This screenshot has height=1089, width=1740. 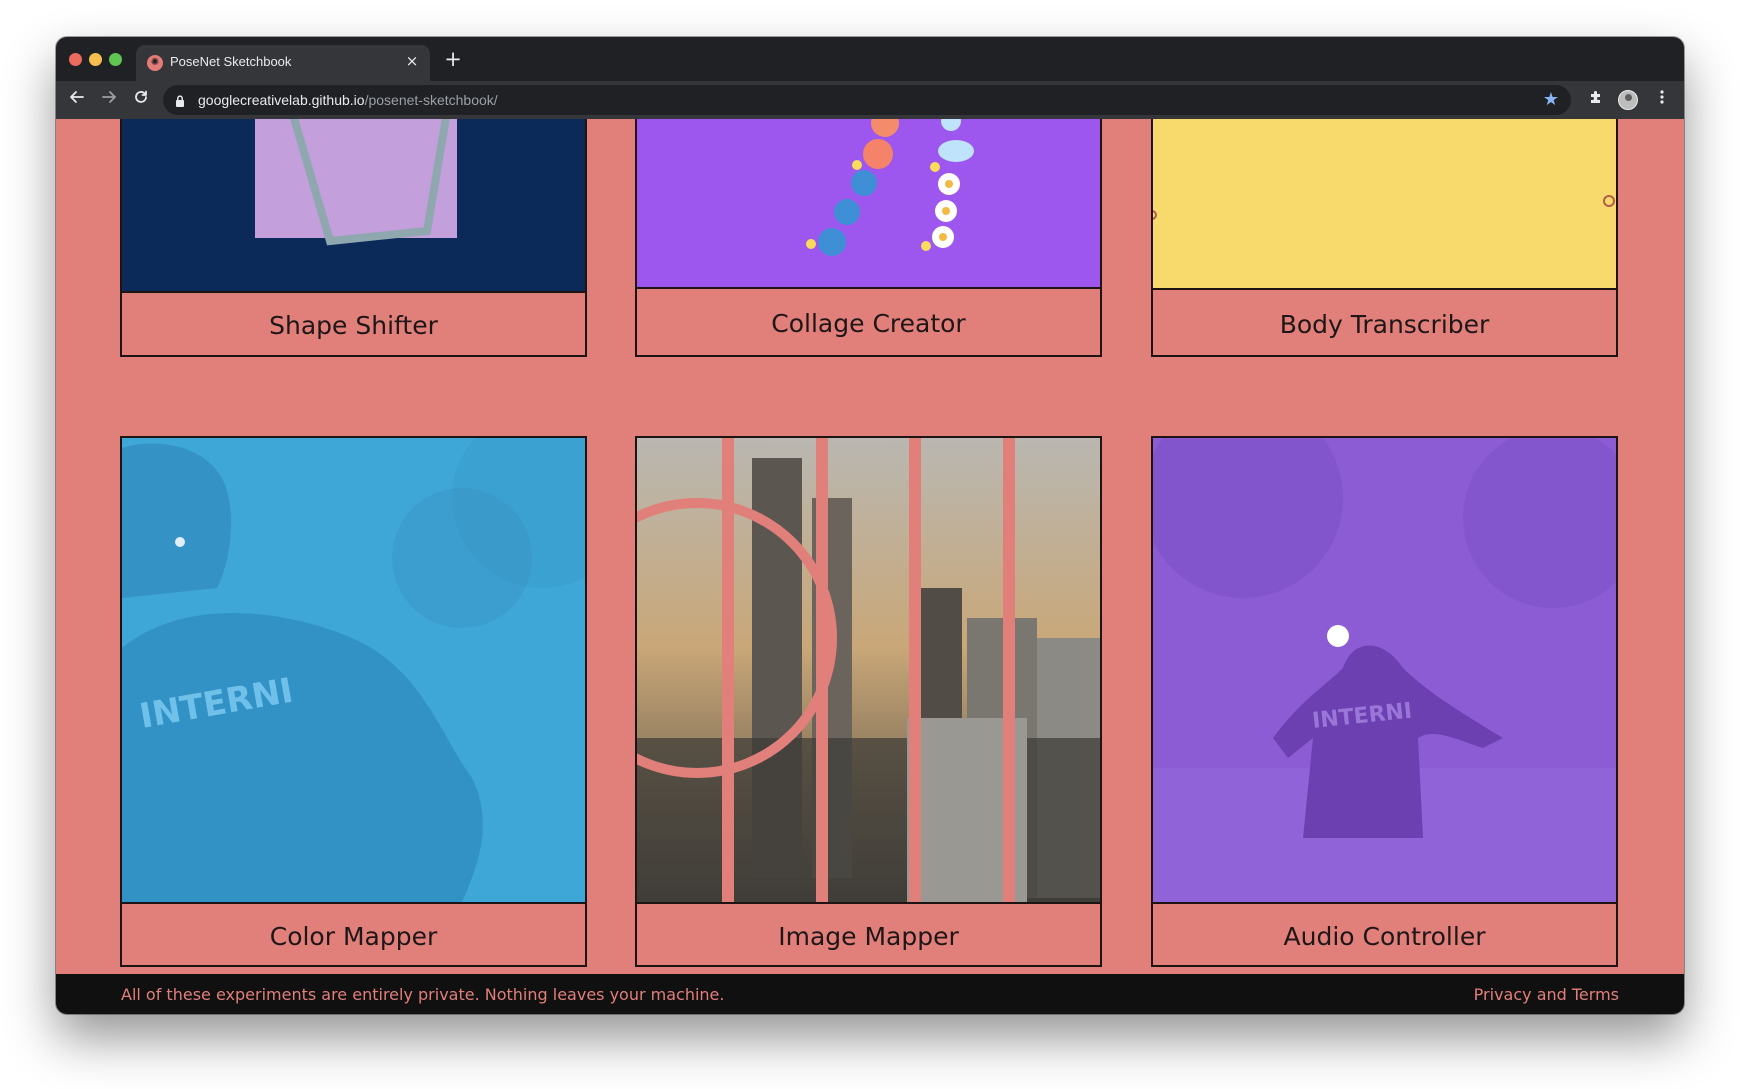 What do you see at coordinates (231, 61) in the screenshot?
I see `tab-title: PoseNet Sketchbook` at bounding box center [231, 61].